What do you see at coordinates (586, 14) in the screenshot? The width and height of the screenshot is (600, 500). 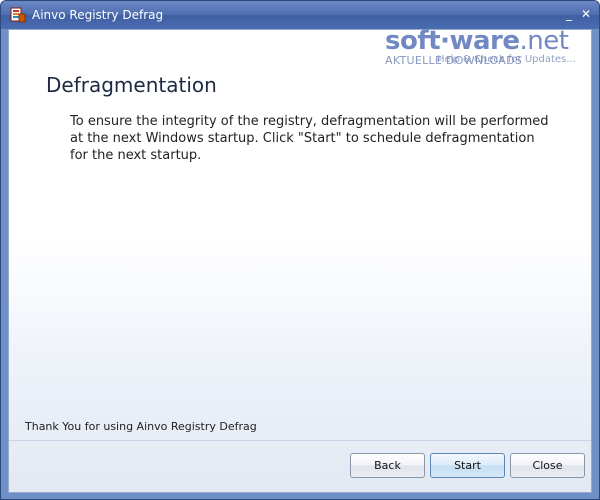 I see `close-icon: ✕` at bounding box center [586, 14].